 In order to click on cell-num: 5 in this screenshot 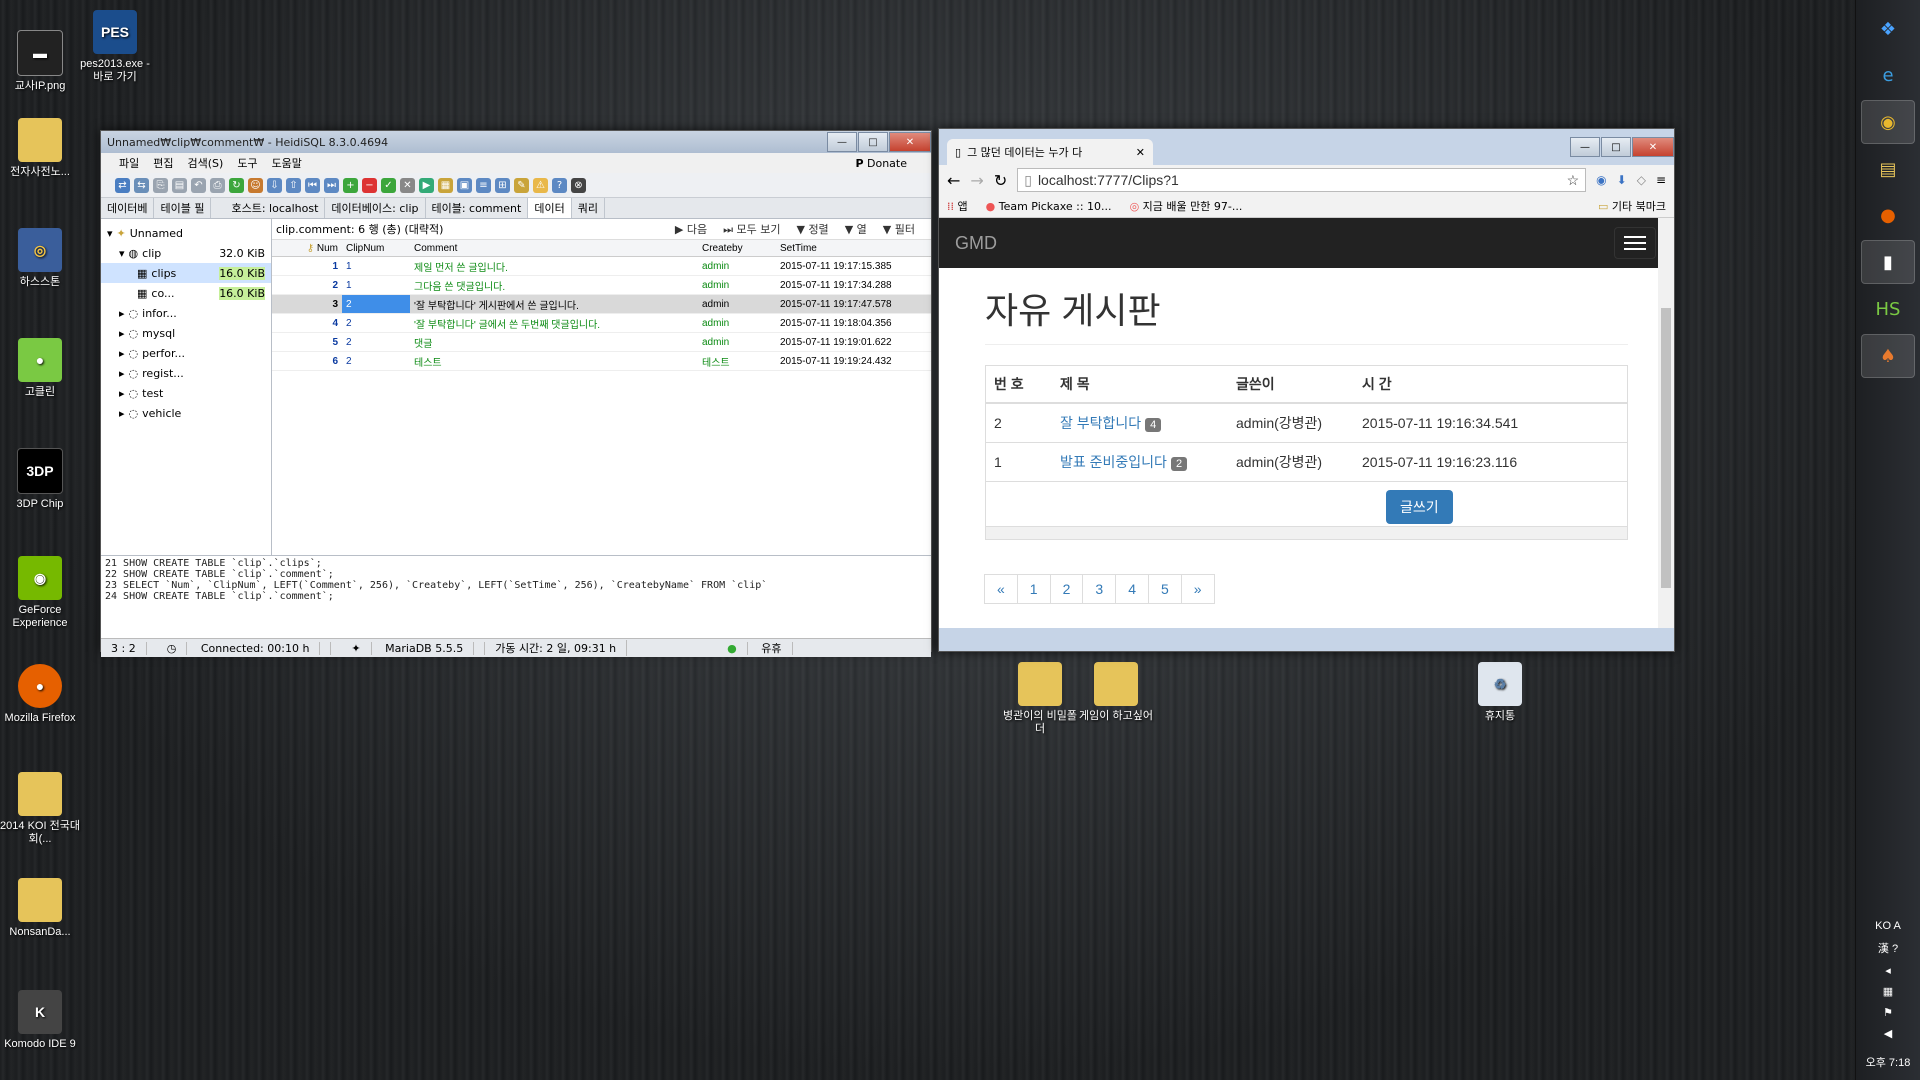, I will do `click(307, 342)`.